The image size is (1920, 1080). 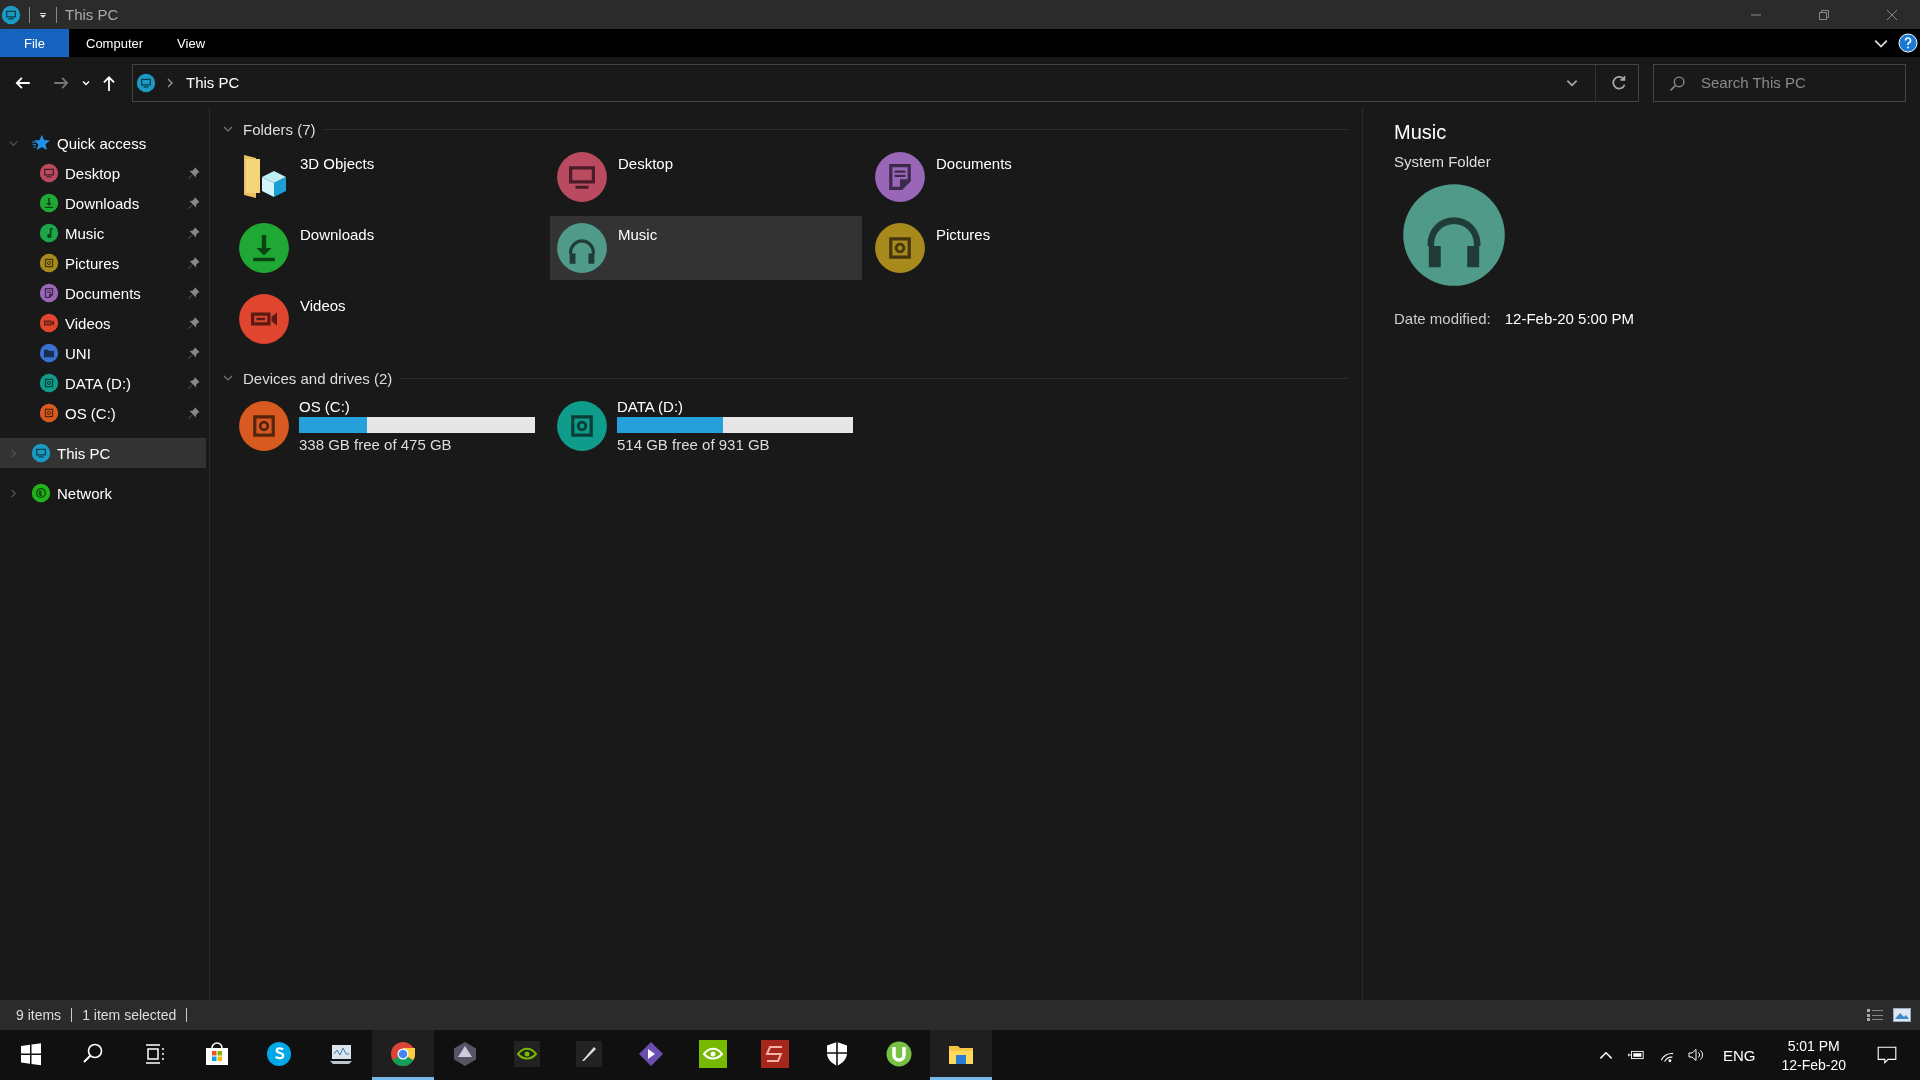 I want to click on folder-item: Documents, so click(x=1024, y=177).